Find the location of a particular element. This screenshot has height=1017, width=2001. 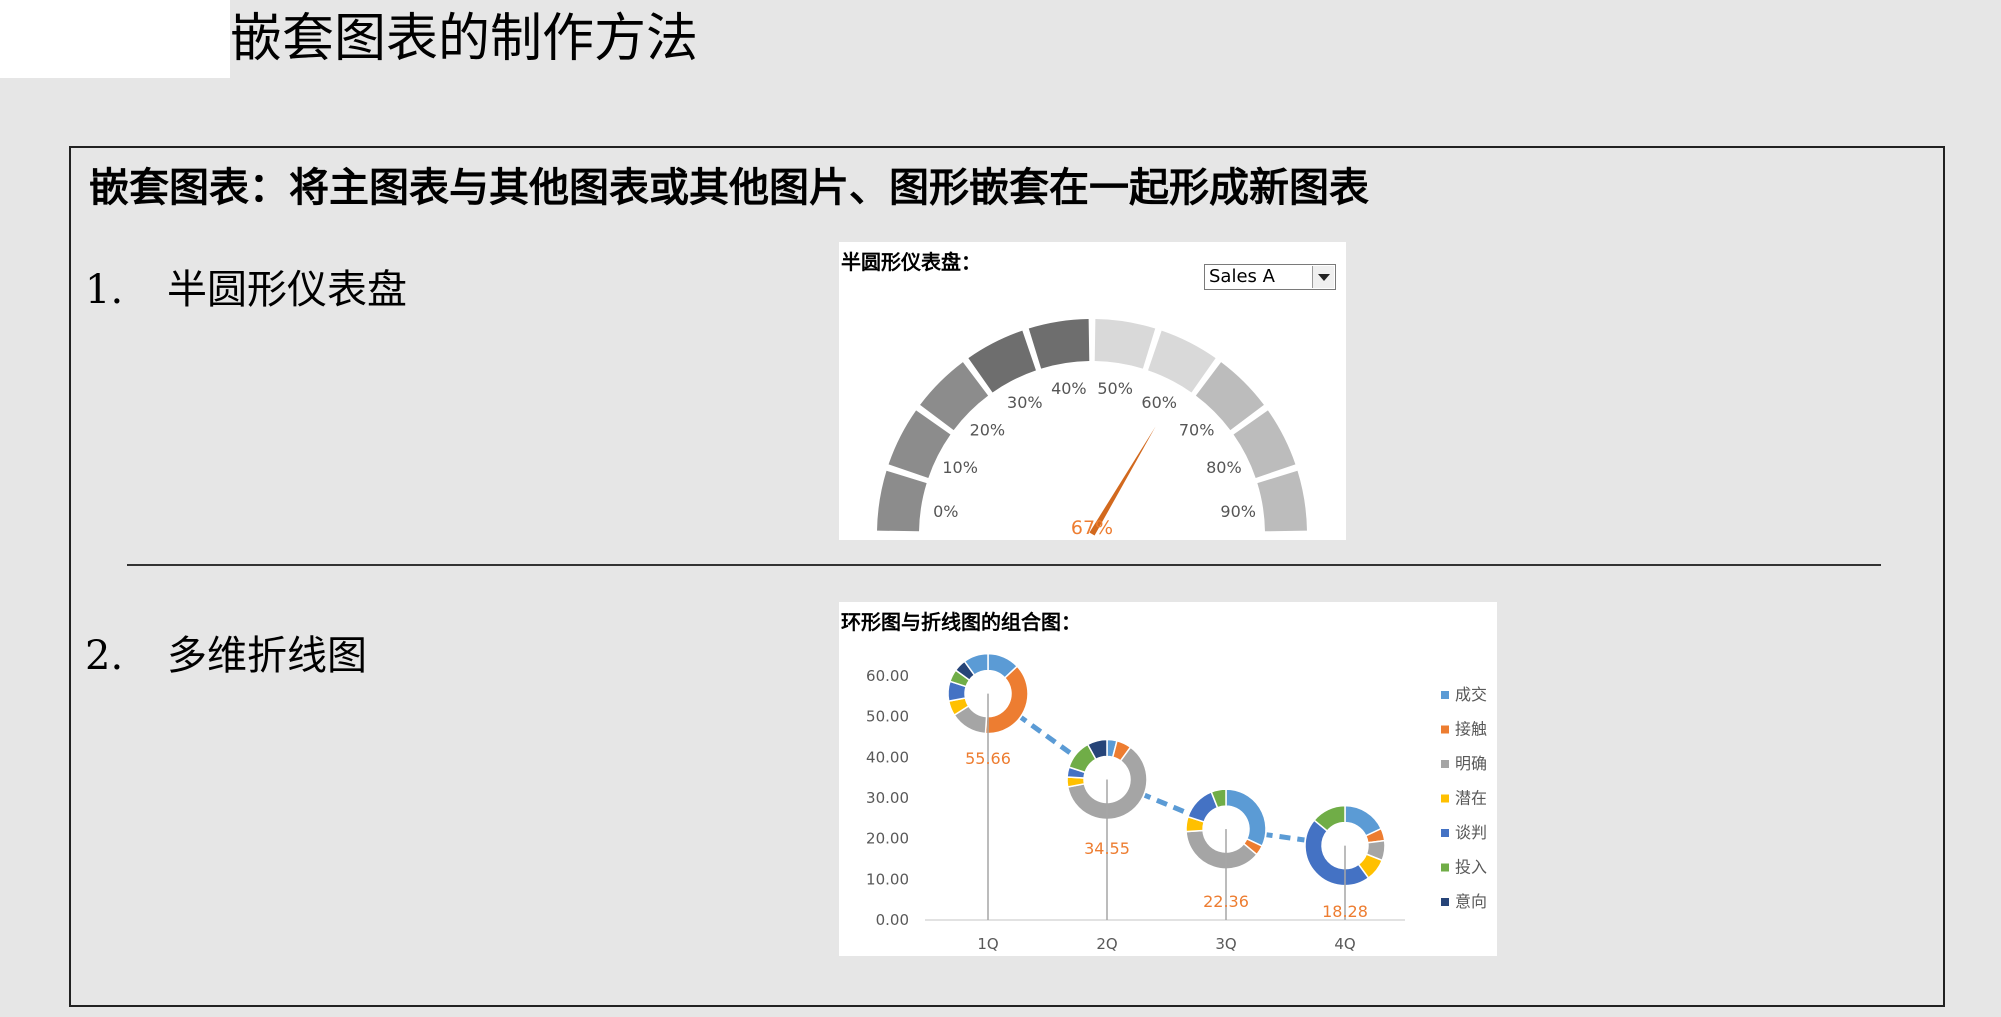

x-tick-label: 4Q is located at coordinates (1344, 944).